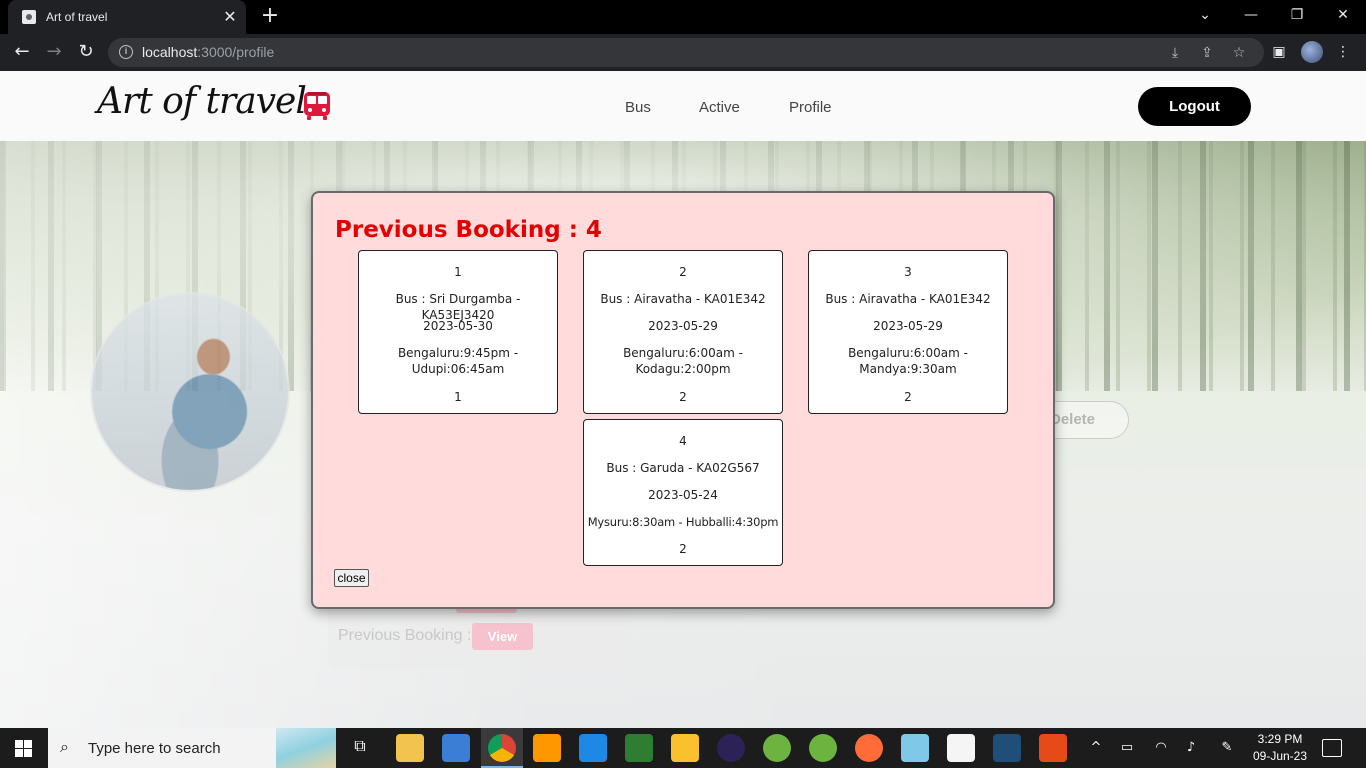 The height and width of the screenshot is (768, 1366). What do you see at coordinates (502, 748) in the screenshot?
I see `chrome-icon` at bounding box center [502, 748].